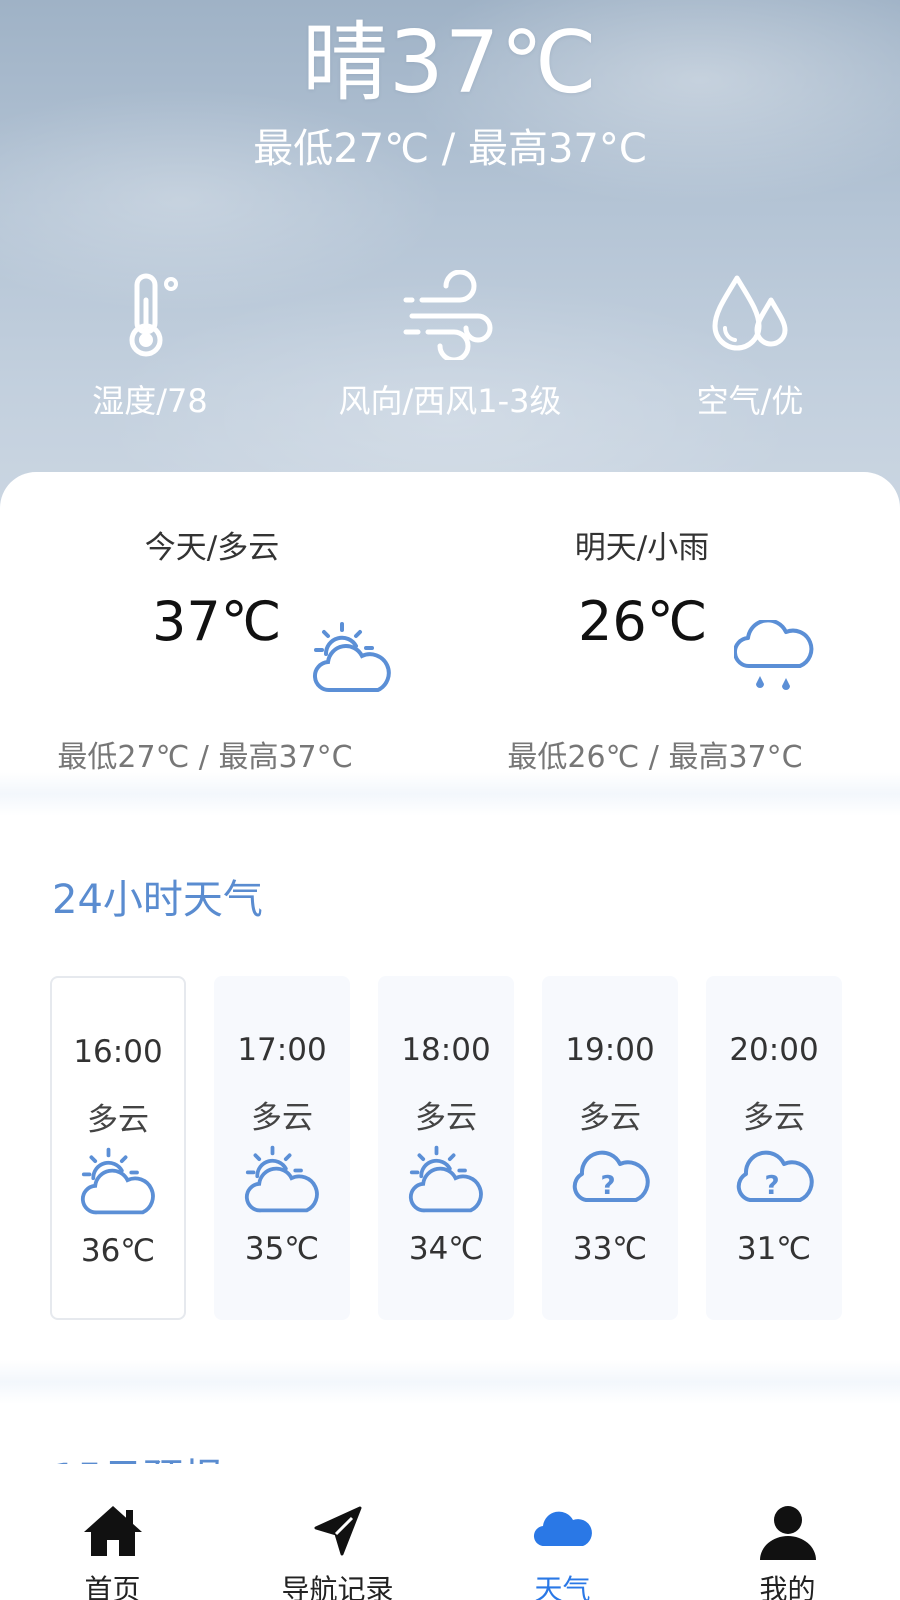  I want to click on nav-item-home: 首页, so click(112, 1541).